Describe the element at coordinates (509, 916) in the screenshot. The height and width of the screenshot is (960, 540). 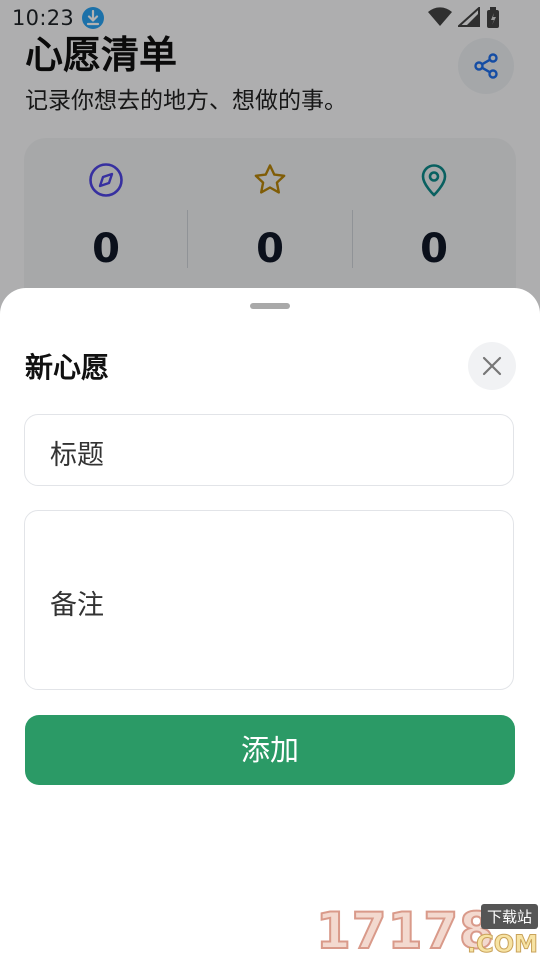
I see `watermark-tag: 下载站` at that location.